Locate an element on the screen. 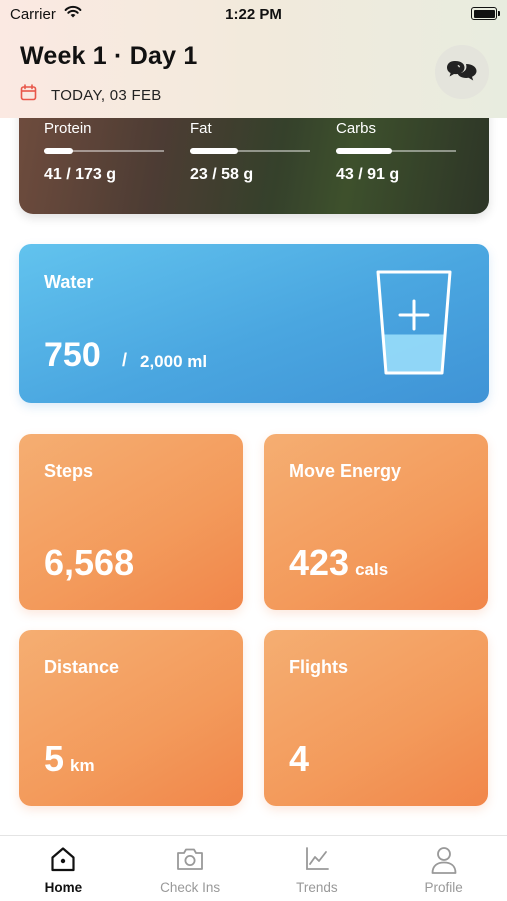 Image resolution: width=507 pixels, height=901 pixels. water-amount: 750 is located at coordinates (72, 355).